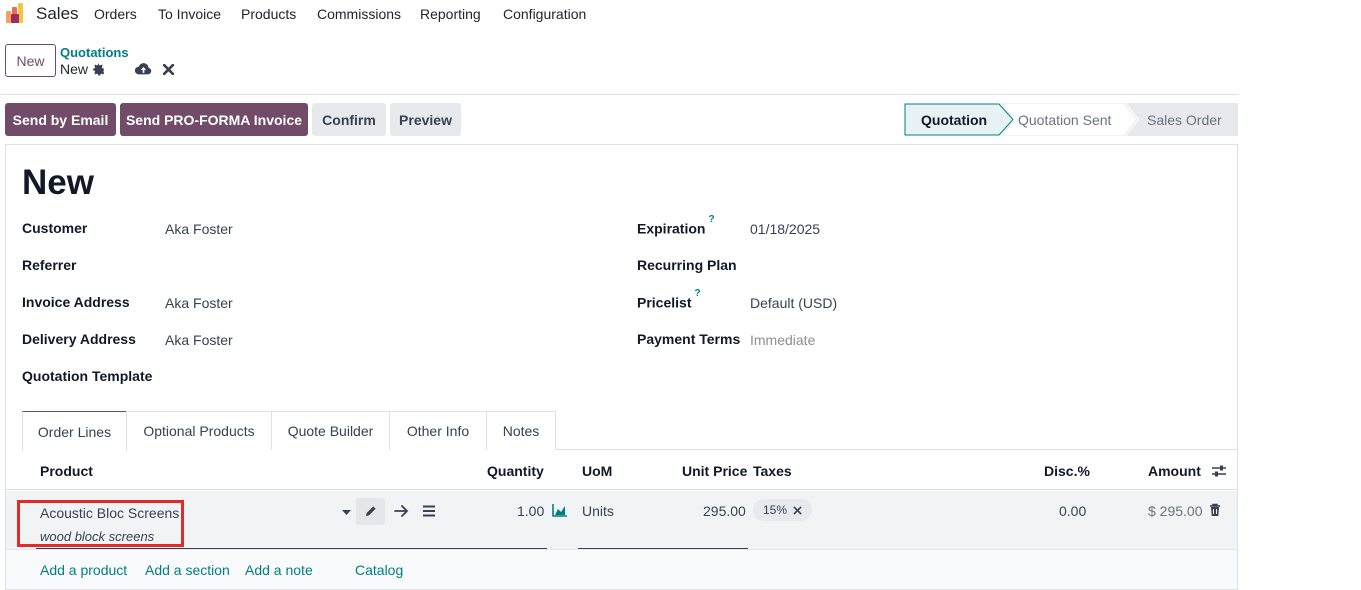 The width and height of the screenshot is (1361, 590). Describe the element at coordinates (268, 14) in the screenshot. I see `menu-products: Products` at that location.